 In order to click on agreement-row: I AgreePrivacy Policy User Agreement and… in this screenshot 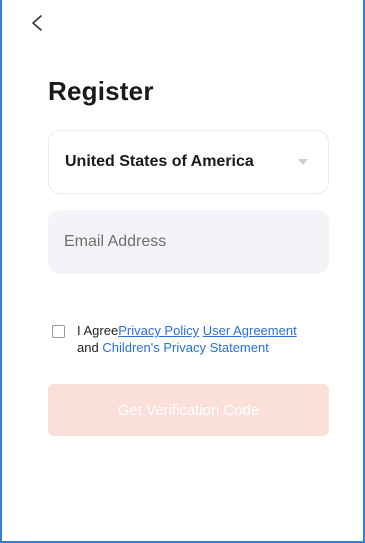, I will do `click(202, 339)`.